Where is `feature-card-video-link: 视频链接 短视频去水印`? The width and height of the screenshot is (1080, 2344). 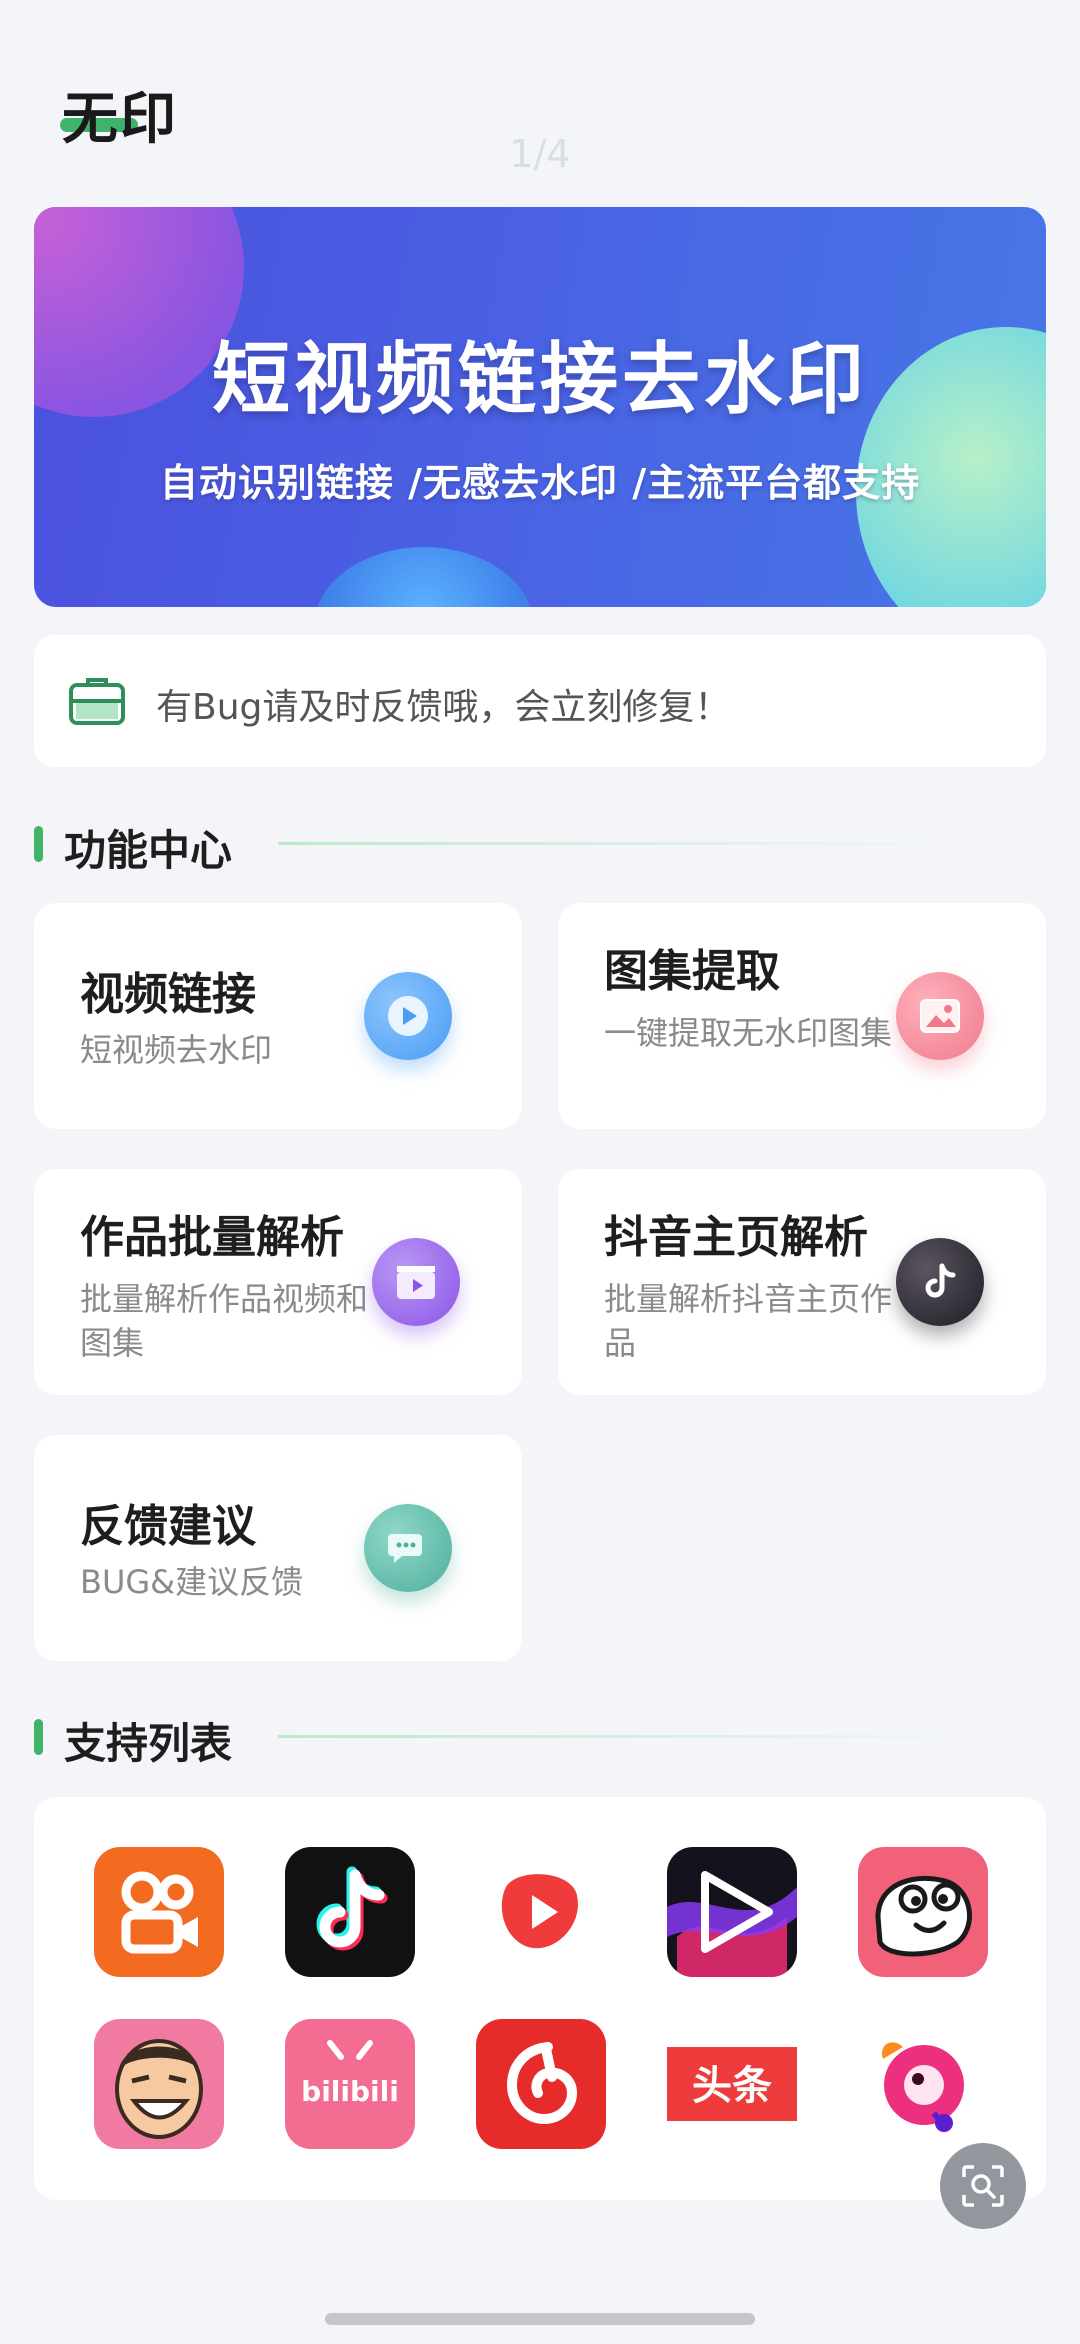
feature-card-video-link: 视频链接 短视频去水印 is located at coordinates (278, 1016).